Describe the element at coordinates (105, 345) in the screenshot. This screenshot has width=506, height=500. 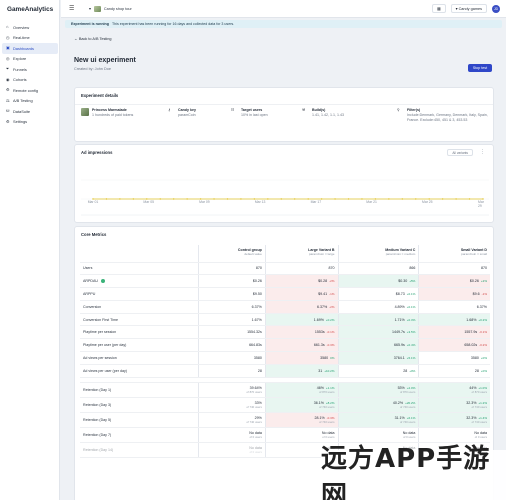
I see `metric-label-text: Playtime per user (per day)` at that location.